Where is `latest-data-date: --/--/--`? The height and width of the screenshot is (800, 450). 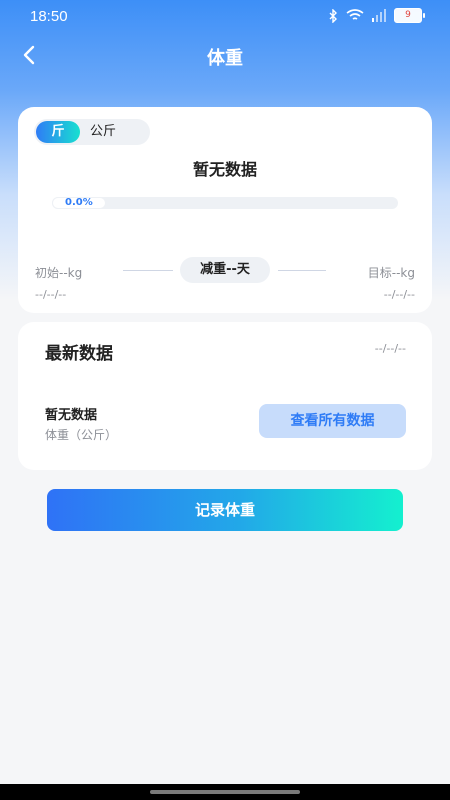 latest-data-date: --/--/-- is located at coordinates (390, 348).